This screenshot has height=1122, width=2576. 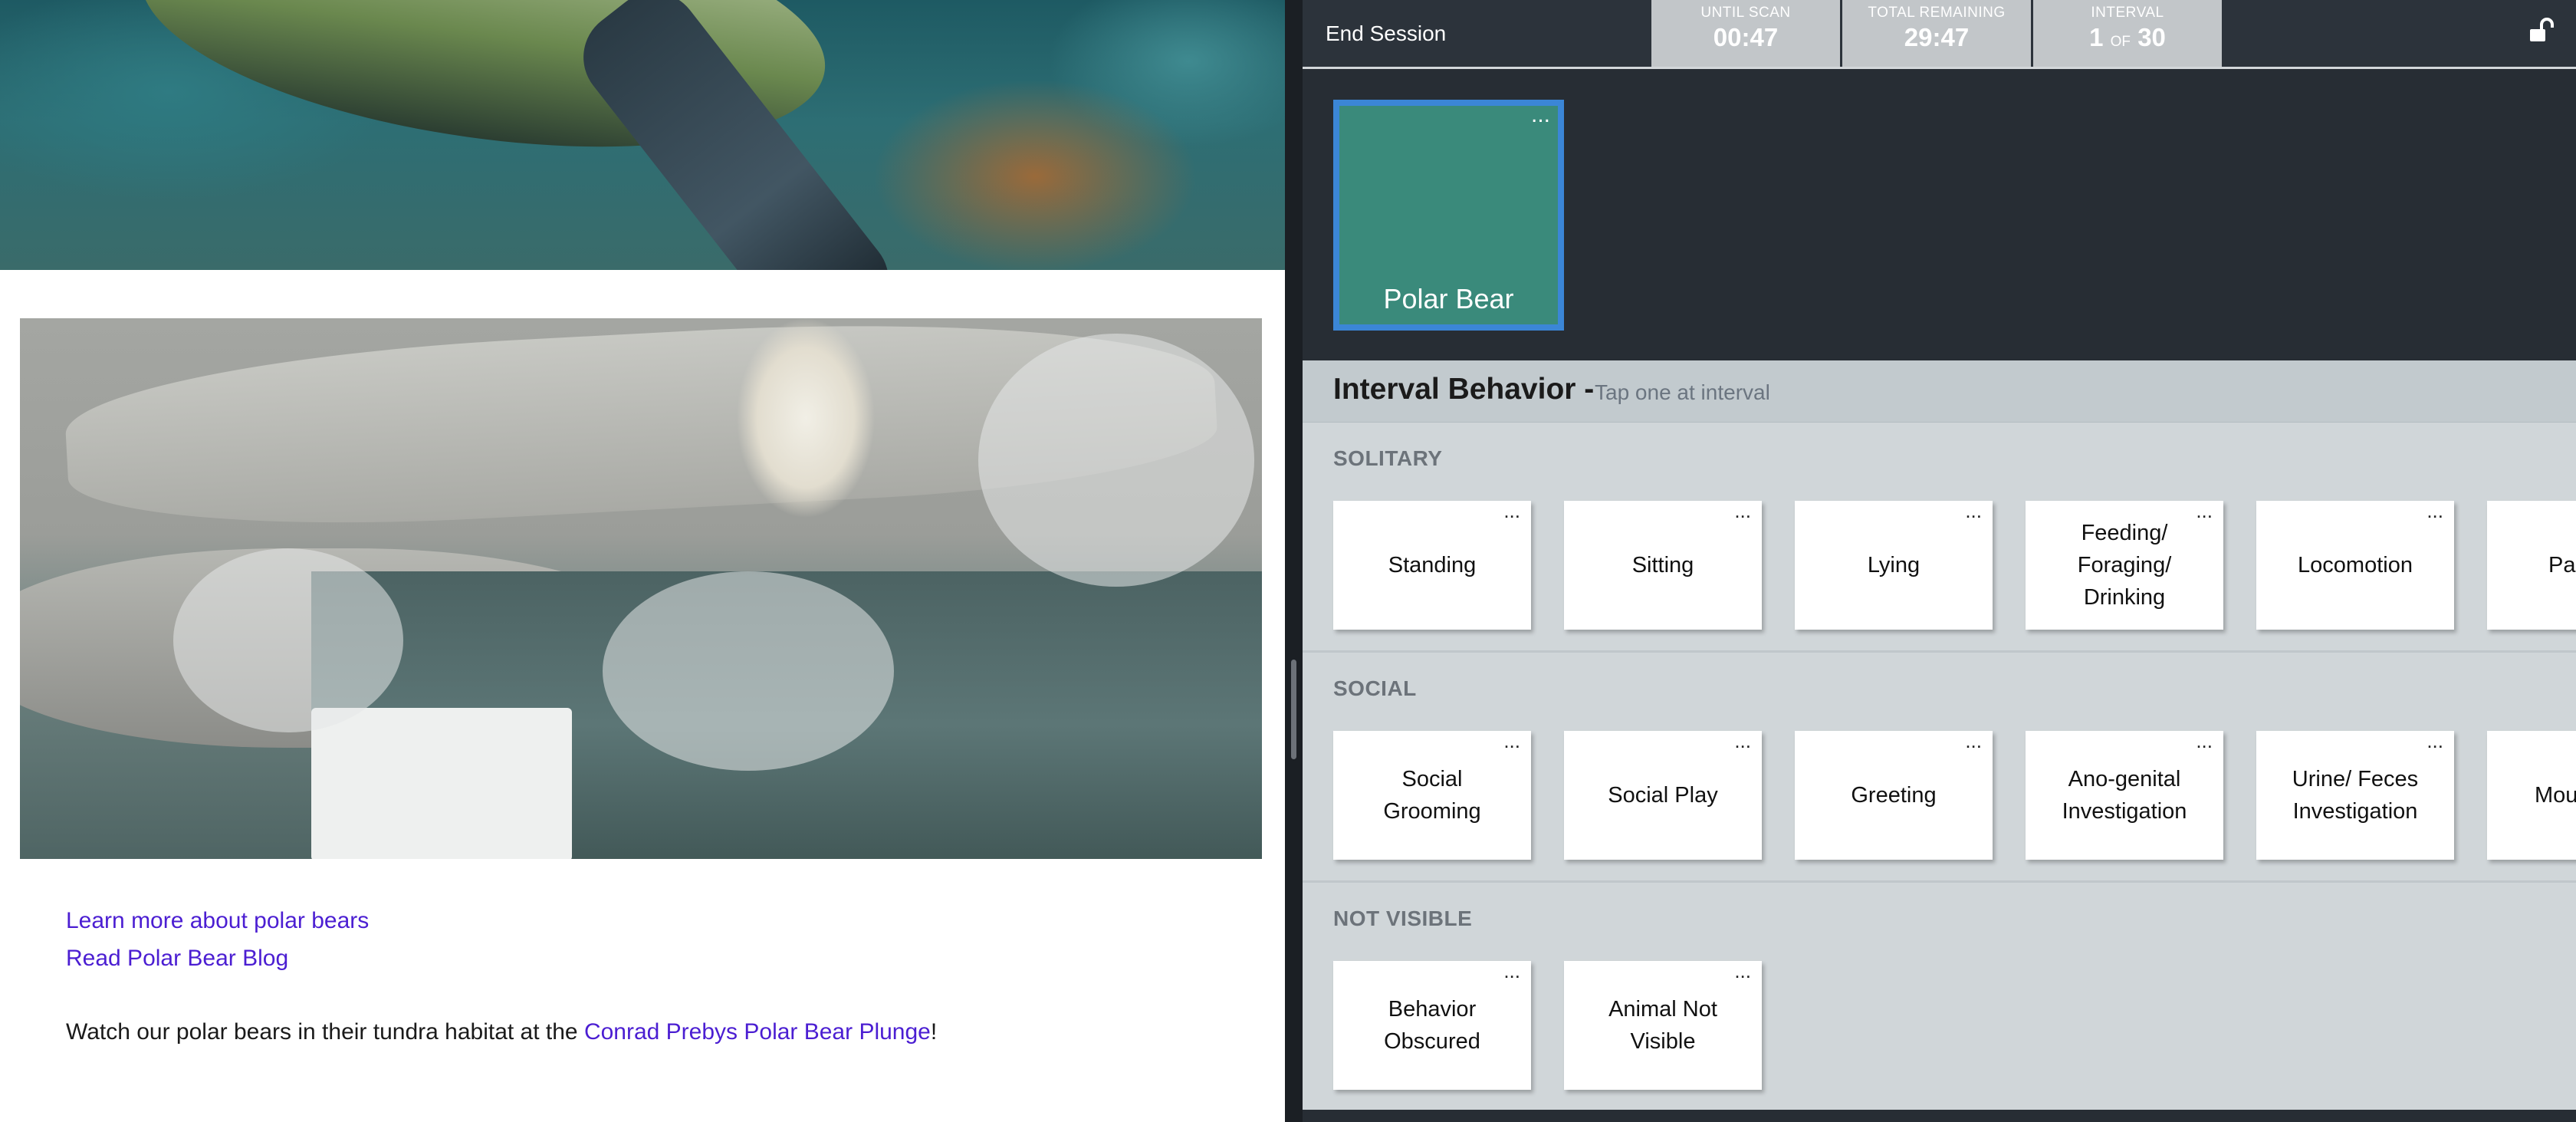 What do you see at coordinates (1293, 709) in the screenshot?
I see `resize-handle` at bounding box center [1293, 709].